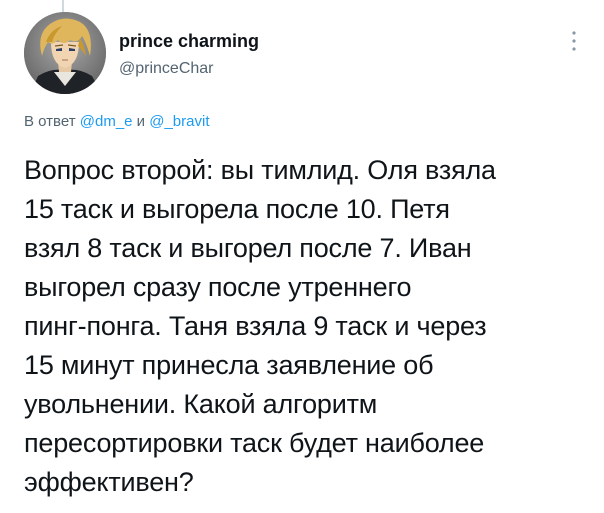  What do you see at coordinates (50, 121) in the screenshot?
I see `reply-prefix: В ответ` at bounding box center [50, 121].